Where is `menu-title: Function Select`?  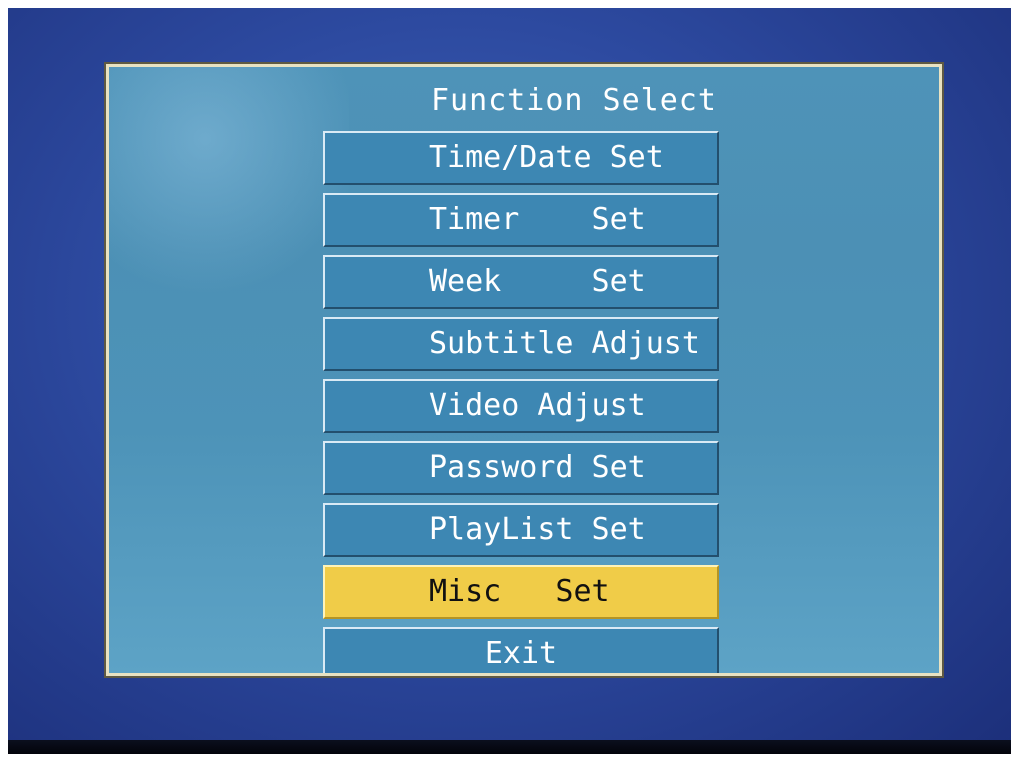
menu-title: Function Select is located at coordinates (574, 100).